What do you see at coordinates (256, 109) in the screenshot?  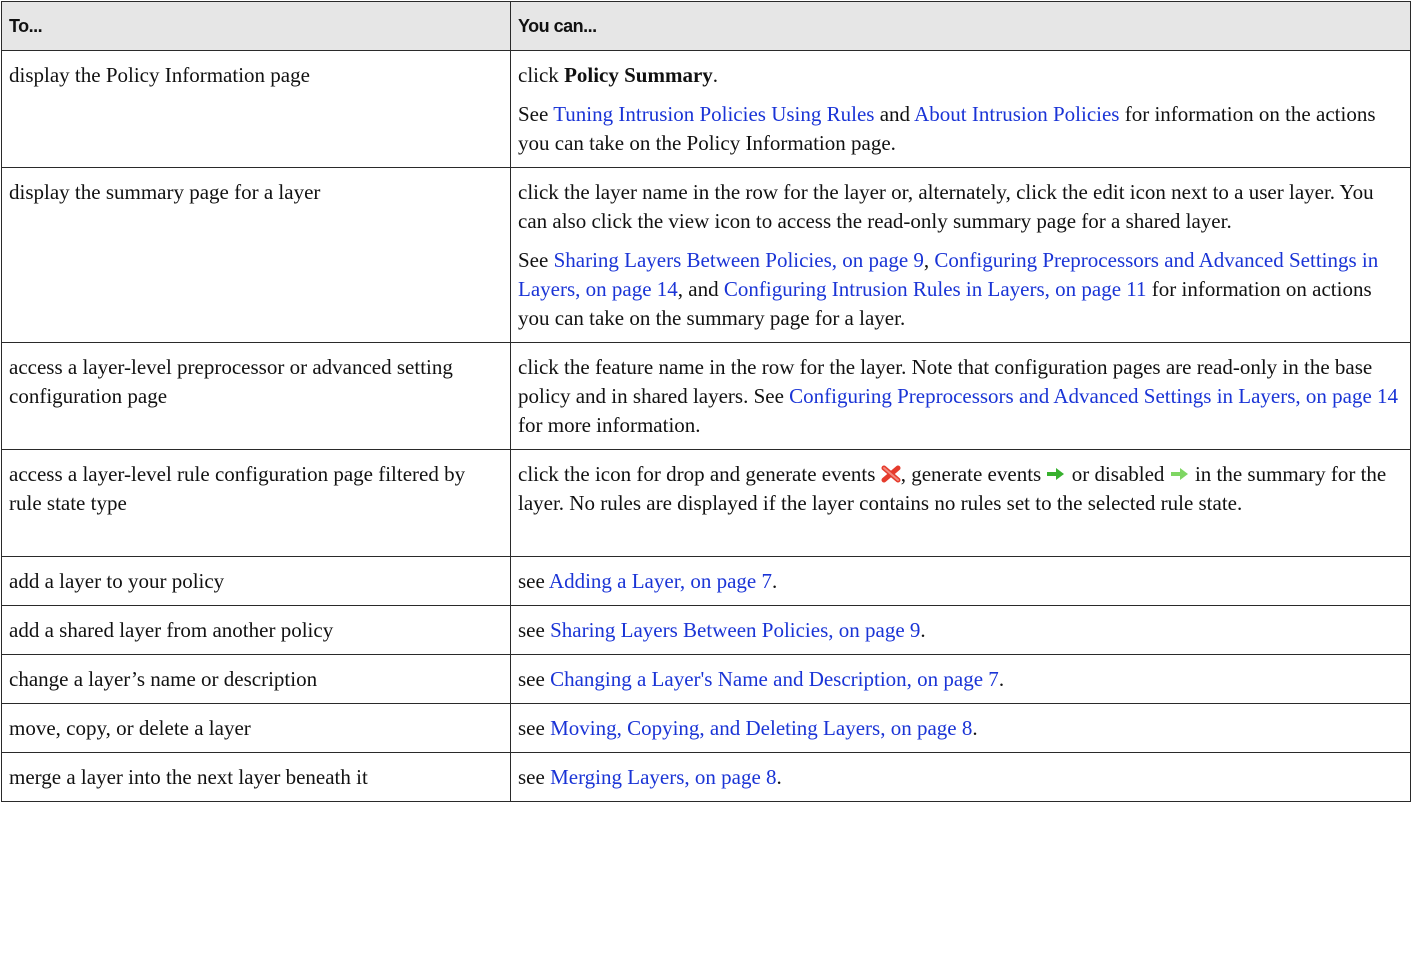 I see `action-cell: display the Policy Information page` at bounding box center [256, 109].